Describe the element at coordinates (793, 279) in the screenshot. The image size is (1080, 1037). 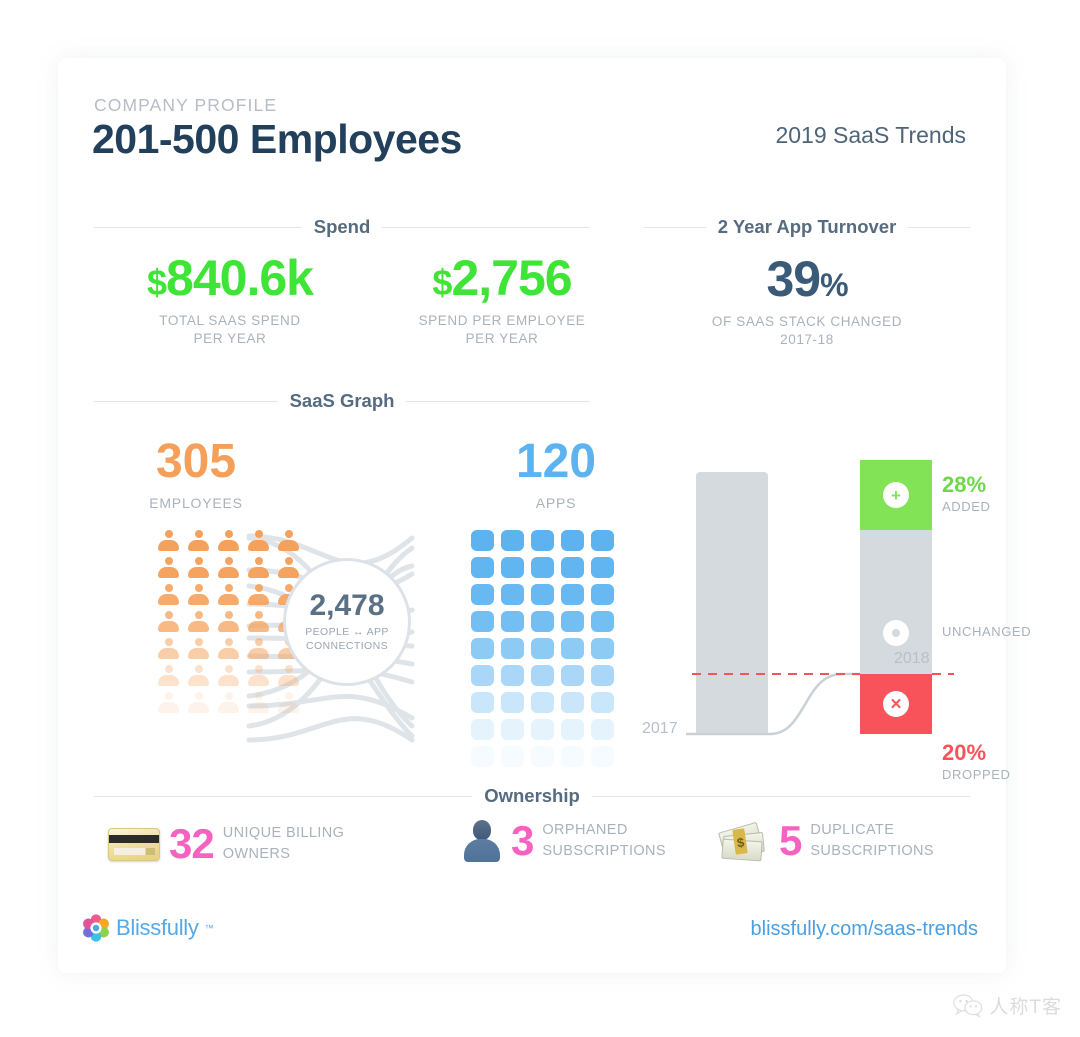
I see `value: 39` at that location.